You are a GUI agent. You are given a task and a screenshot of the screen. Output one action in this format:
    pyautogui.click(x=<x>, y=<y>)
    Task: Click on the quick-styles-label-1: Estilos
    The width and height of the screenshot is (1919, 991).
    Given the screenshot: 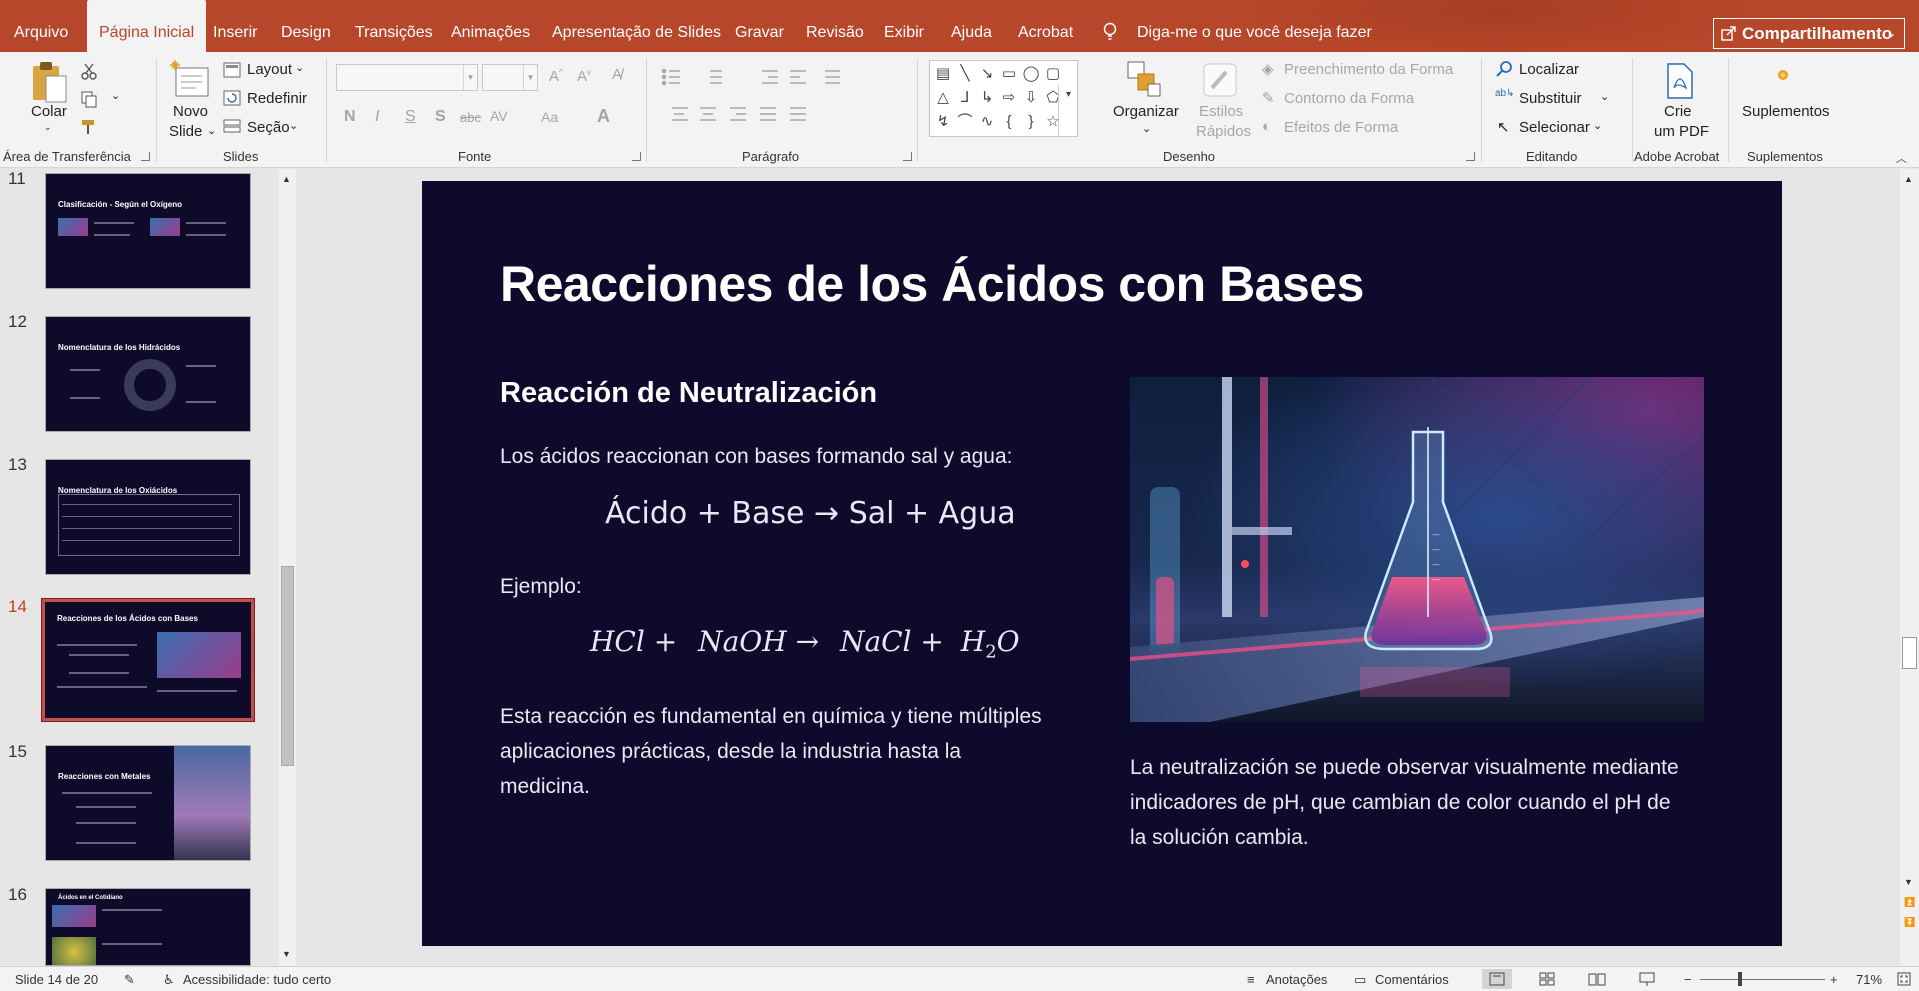 What is the action you would take?
    pyautogui.click(x=1221, y=111)
    